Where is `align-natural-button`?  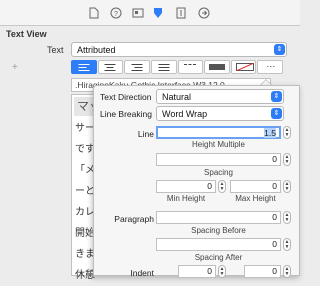
align-natural-button is located at coordinates (190, 67).